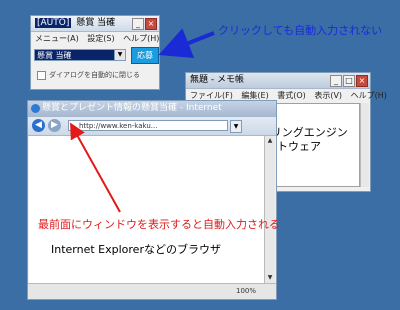 The height and width of the screenshot is (310, 400). Describe the element at coordinates (95, 167) in the screenshot. I see `red-arrow` at that location.